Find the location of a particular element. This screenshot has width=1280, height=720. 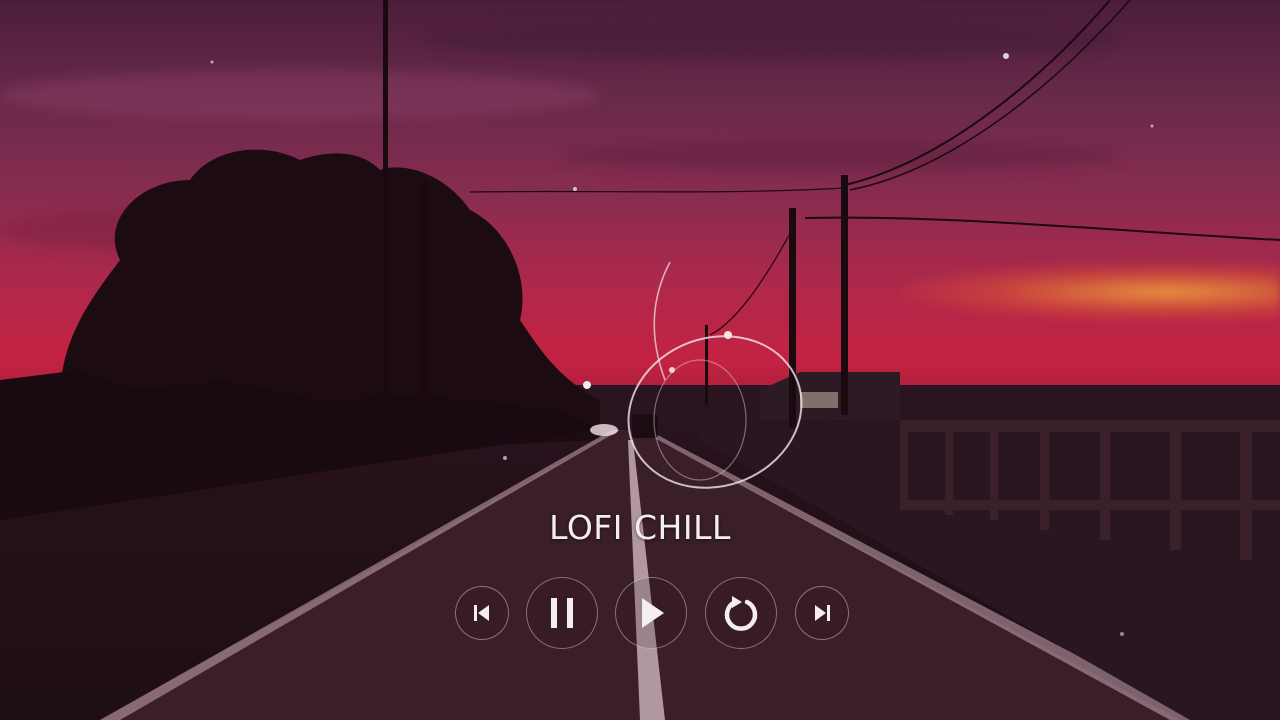

pause-button is located at coordinates (562, 613).